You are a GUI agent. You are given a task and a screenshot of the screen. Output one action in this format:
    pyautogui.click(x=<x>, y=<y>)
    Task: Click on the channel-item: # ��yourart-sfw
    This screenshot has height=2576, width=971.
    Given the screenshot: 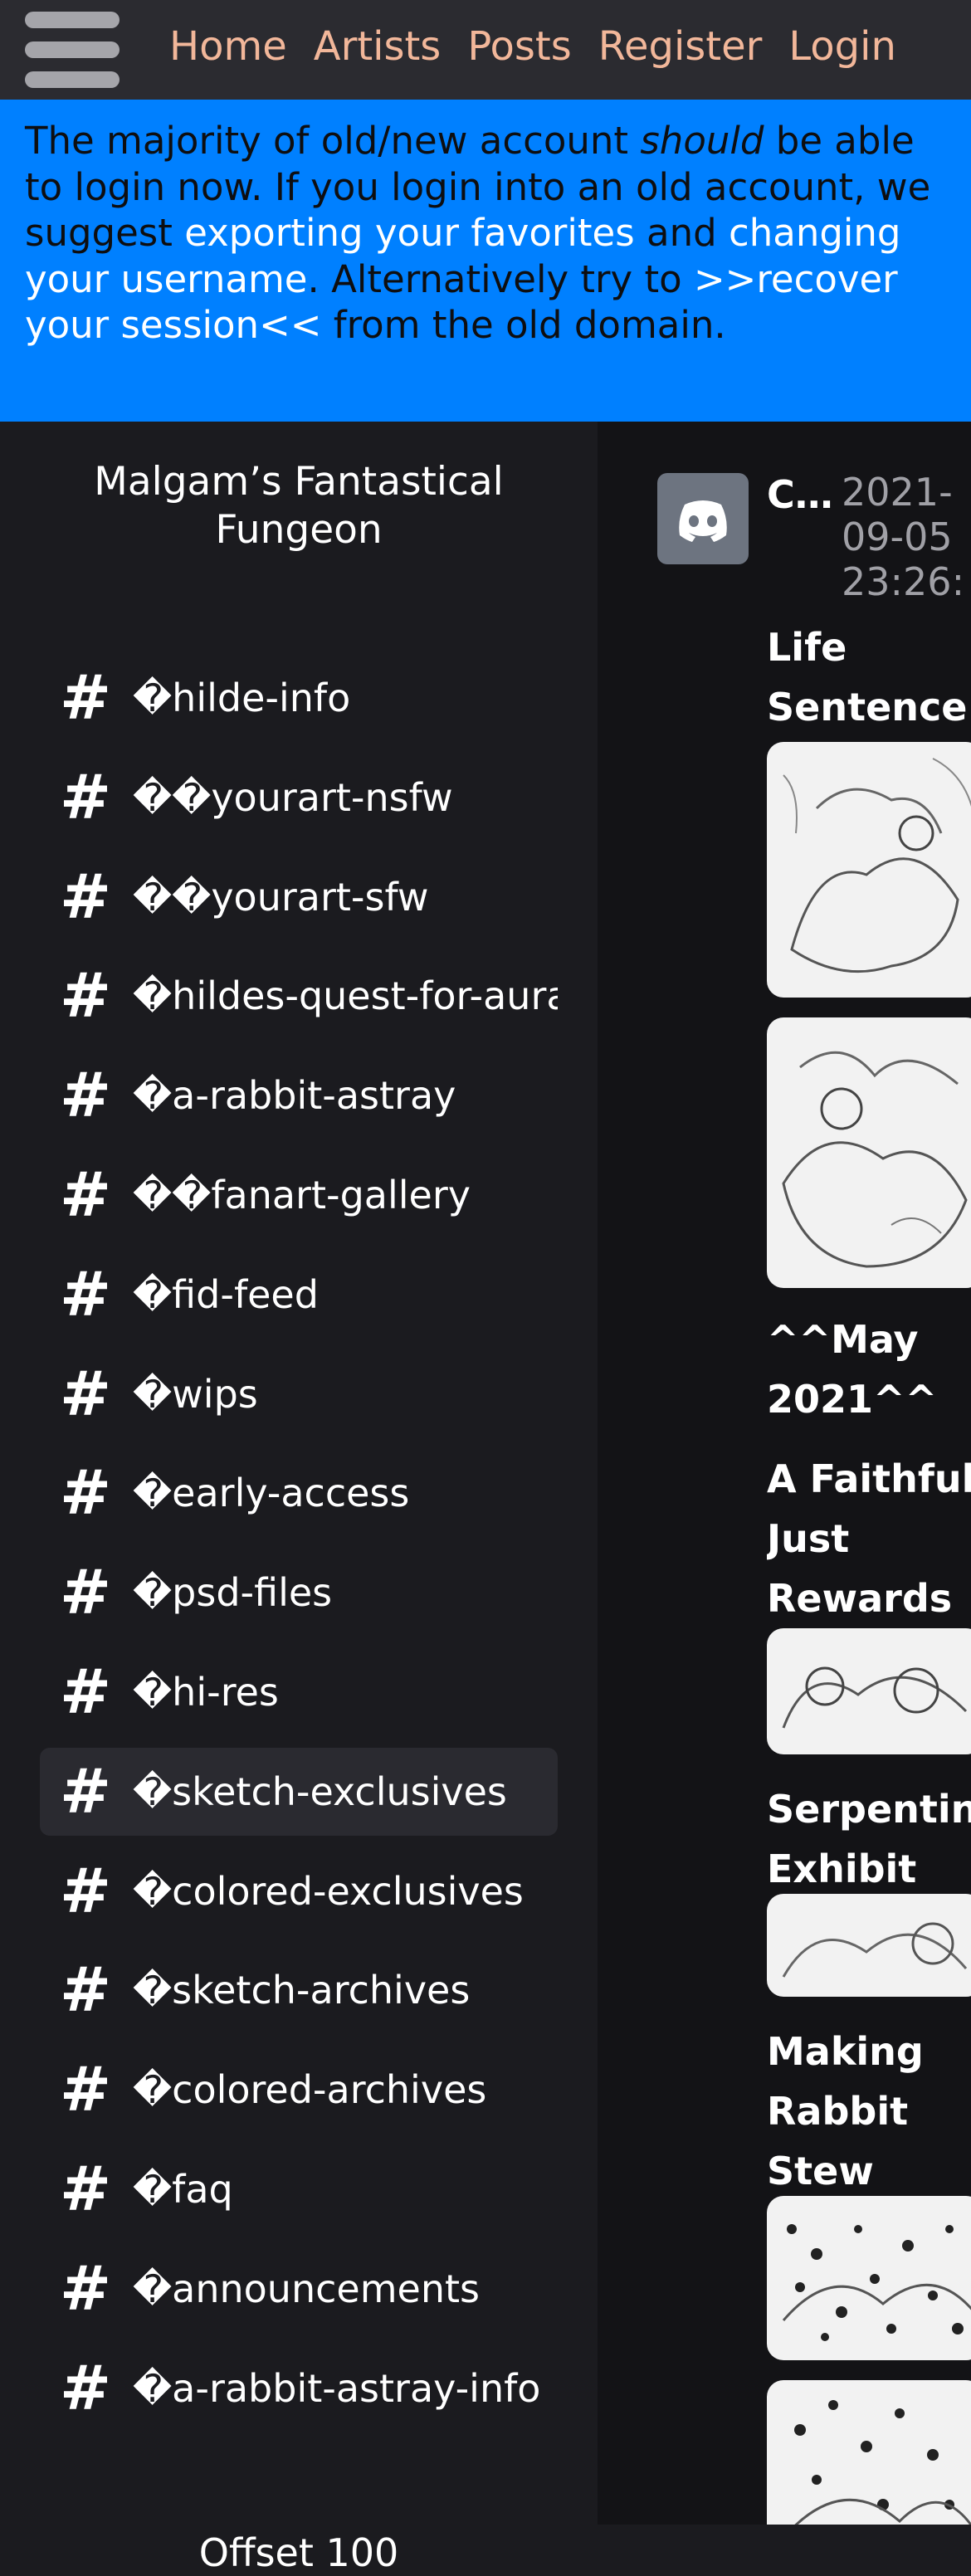 What is the action you would take?
    pyautogui.click(x=299, y=897)
    